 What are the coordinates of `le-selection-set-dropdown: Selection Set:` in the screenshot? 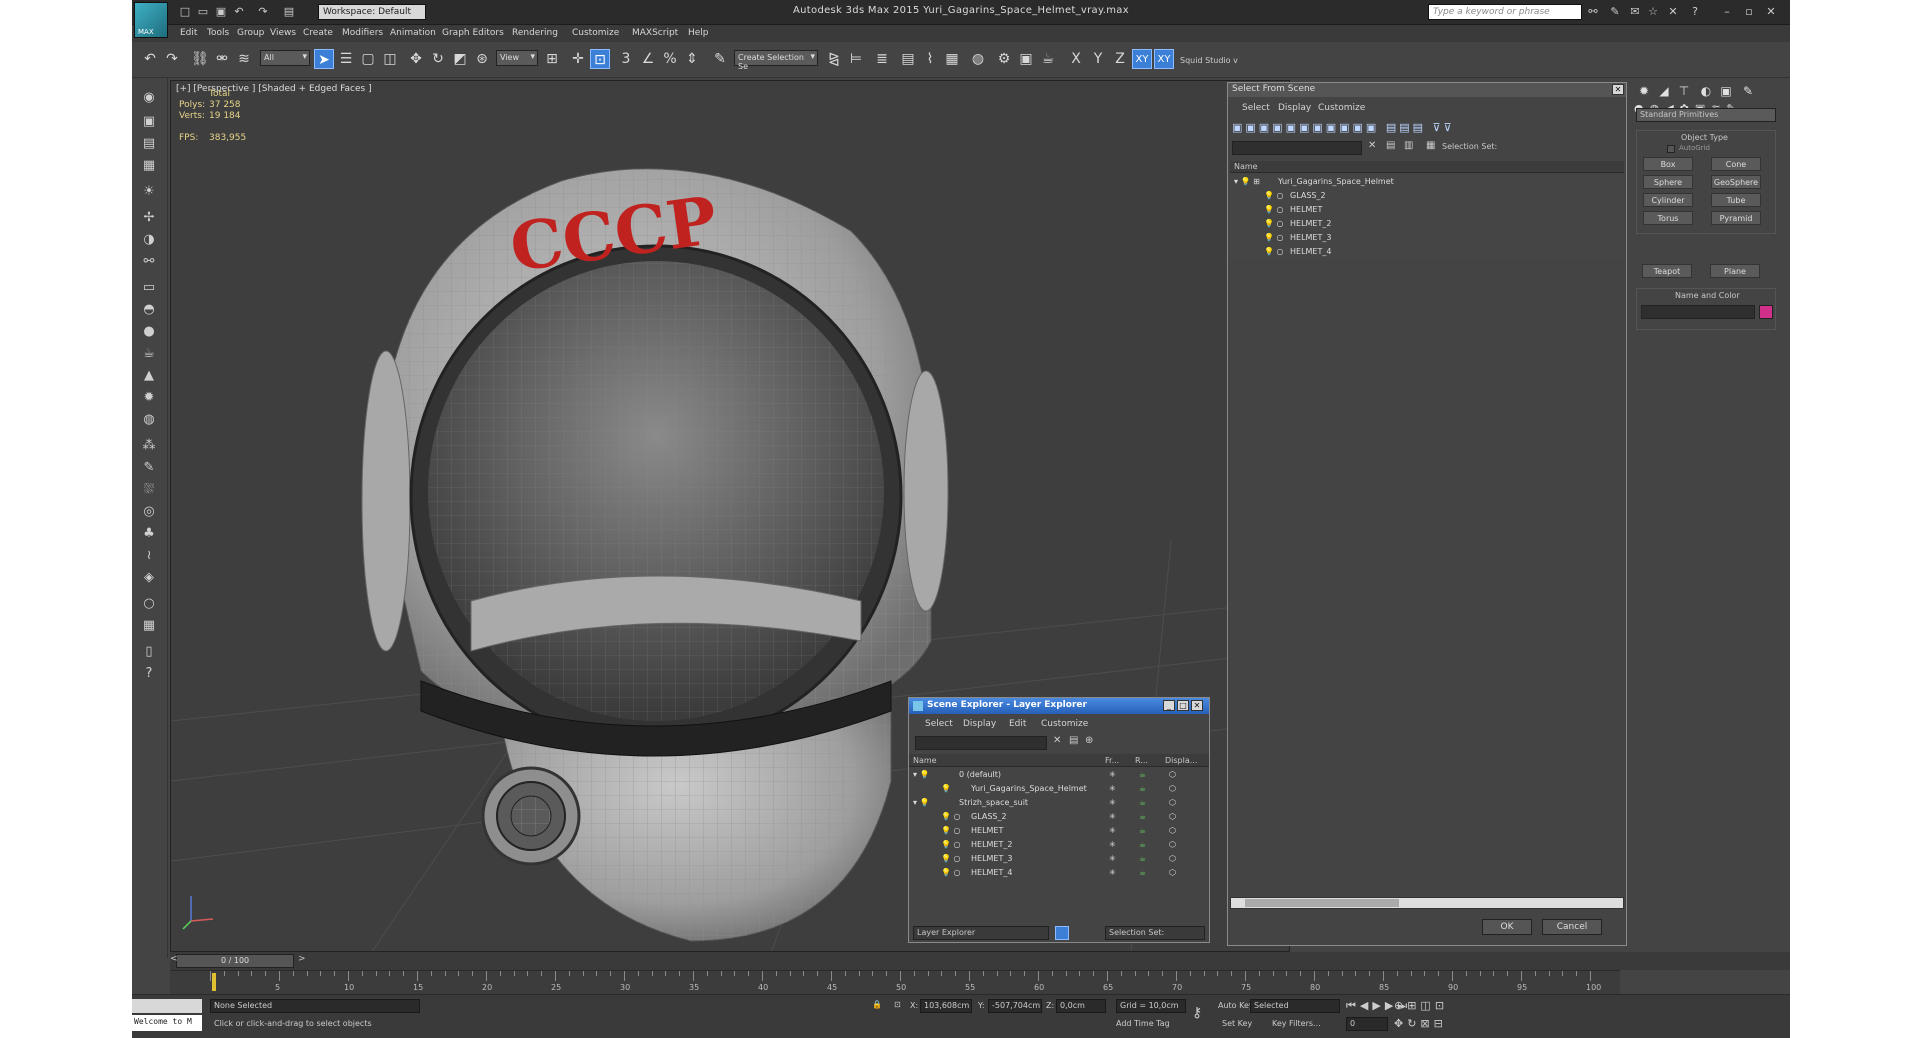 It's located at (1155, 933).